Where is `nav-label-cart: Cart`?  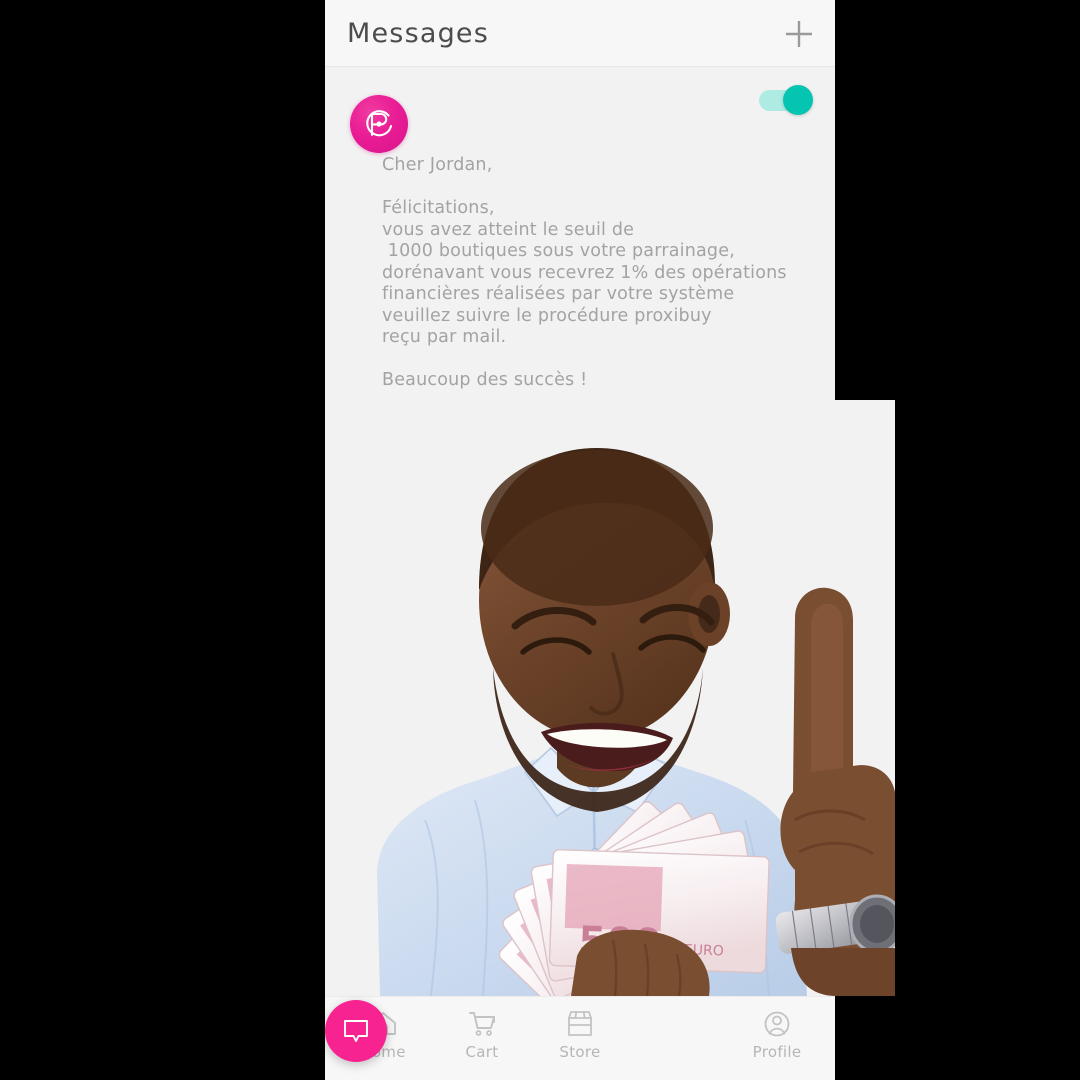
nav-label-cart: Cart is located at coordinates (482, 1052).